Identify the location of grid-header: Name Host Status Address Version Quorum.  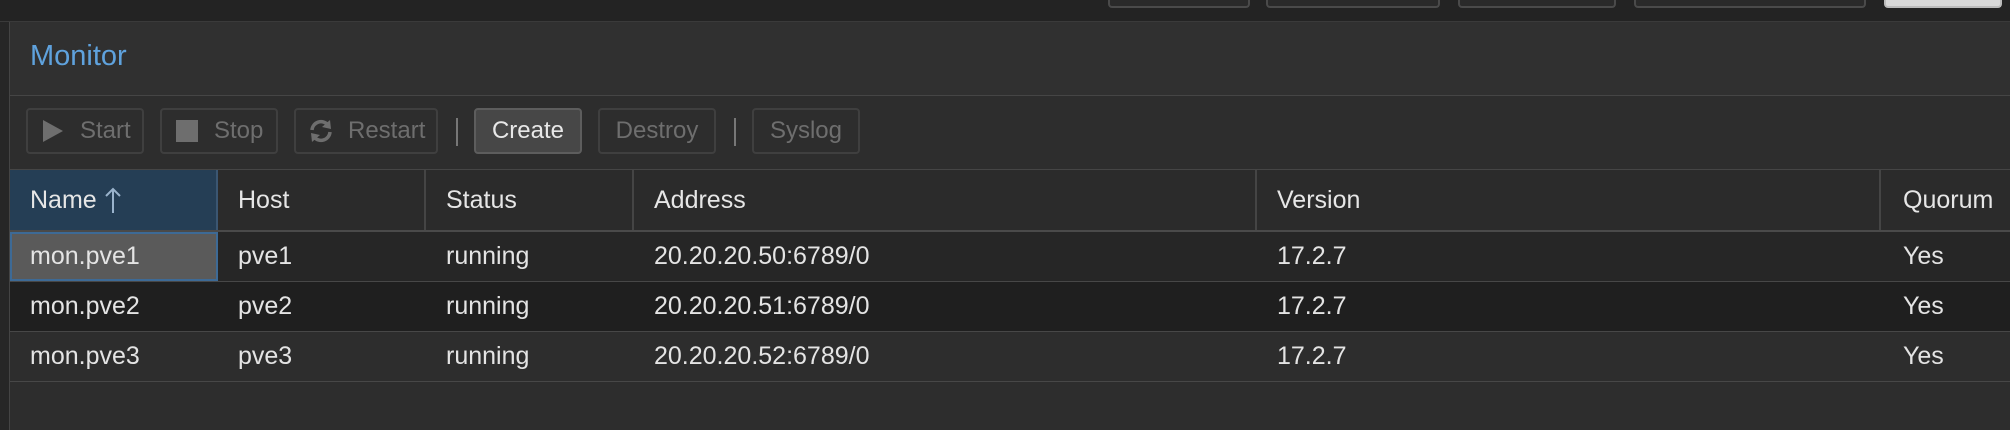
(1010, 201).